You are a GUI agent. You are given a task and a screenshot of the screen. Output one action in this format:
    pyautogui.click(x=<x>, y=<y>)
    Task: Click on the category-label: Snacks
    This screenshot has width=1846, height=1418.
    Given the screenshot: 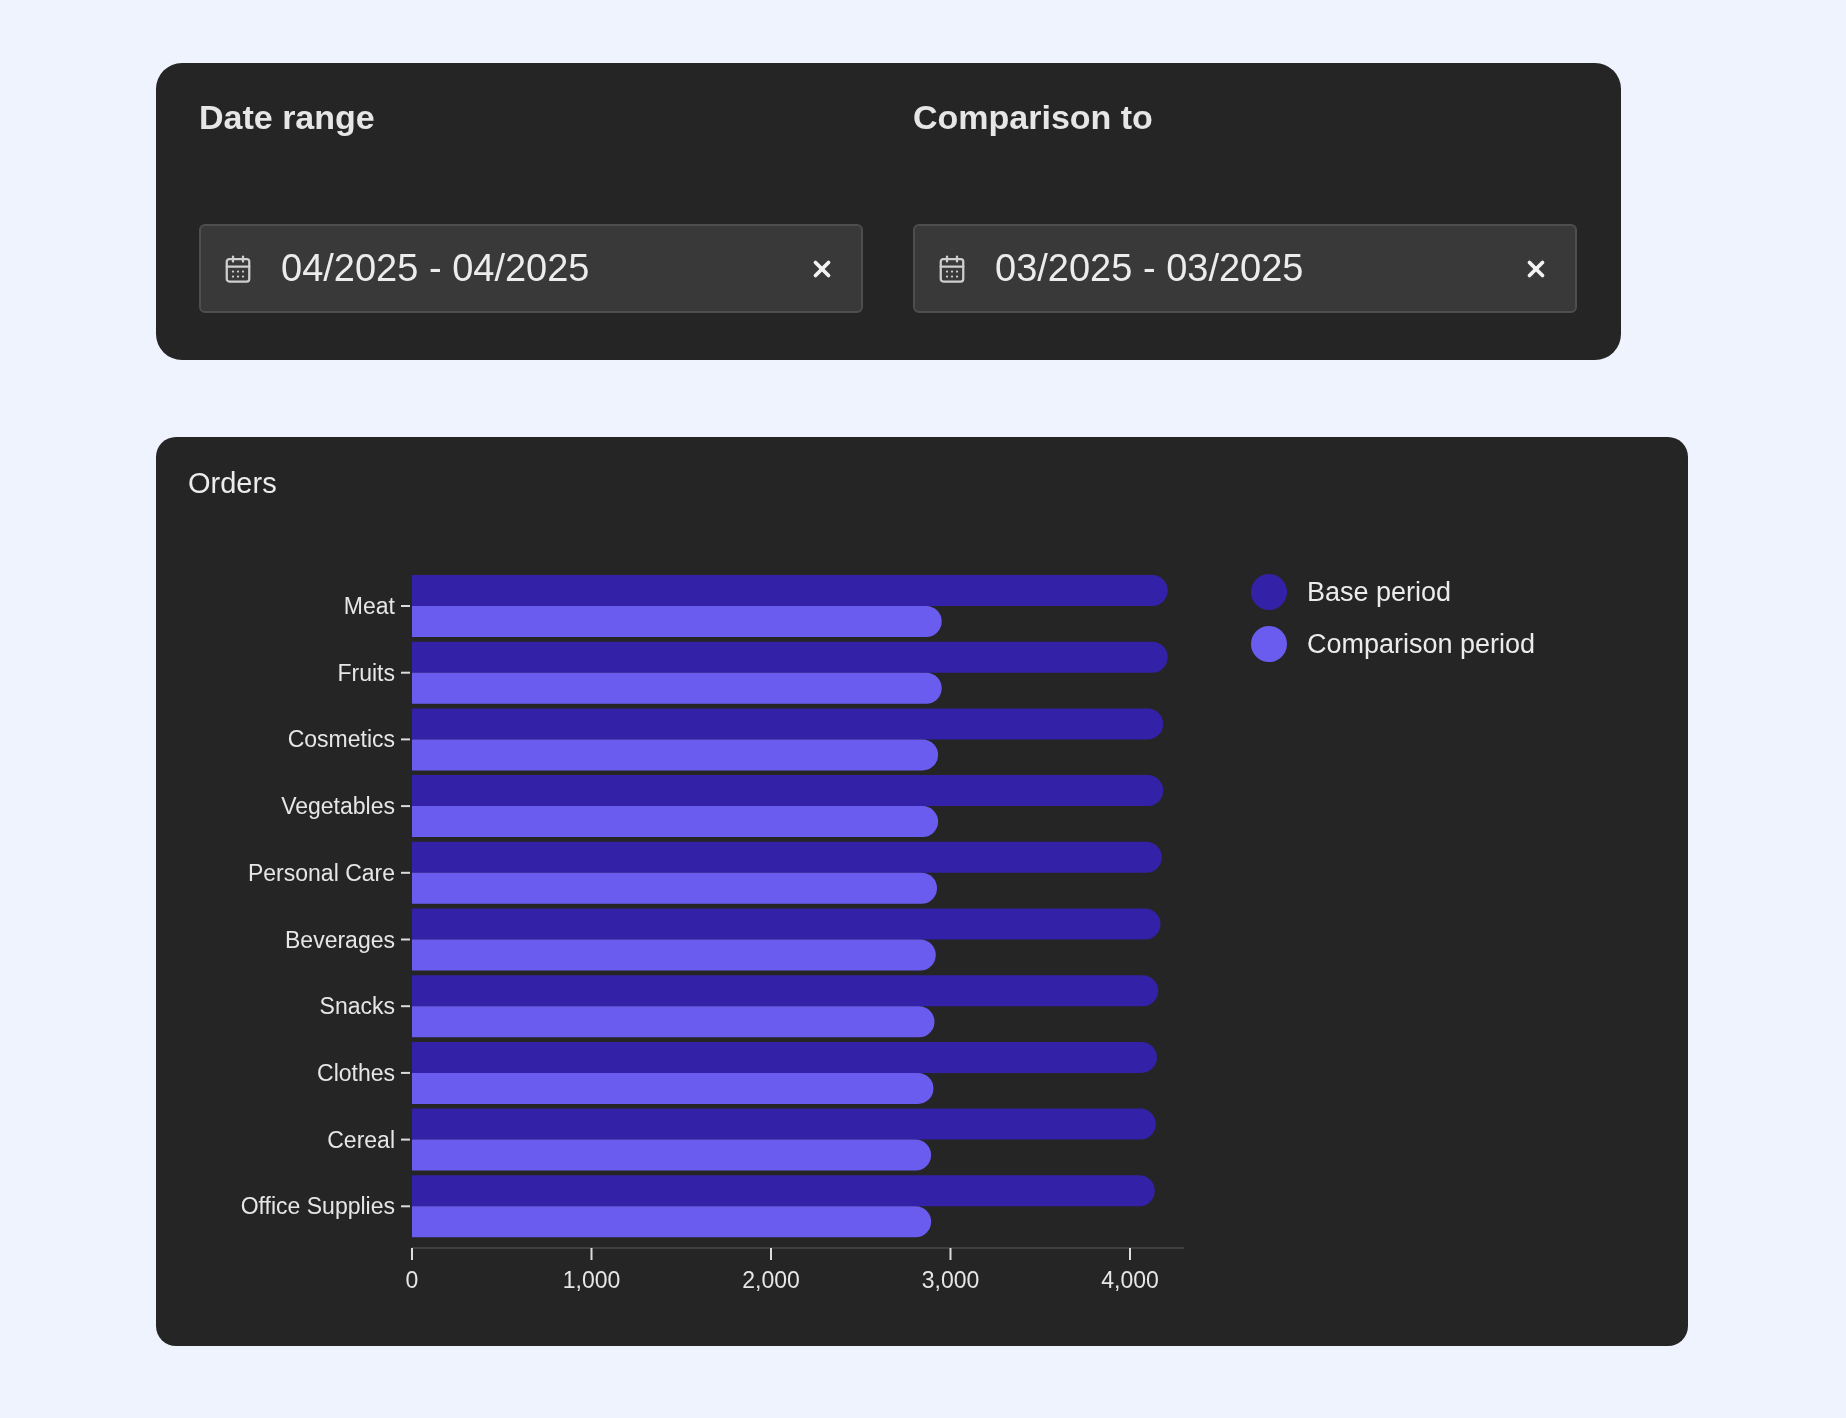 What is the action you would take?
    pyautogui.click(x=357, y=1006)
    